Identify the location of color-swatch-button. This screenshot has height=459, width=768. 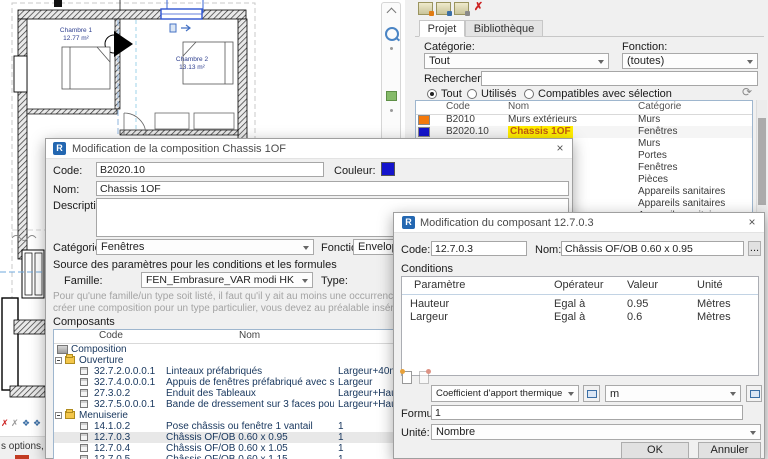
(388, 169).